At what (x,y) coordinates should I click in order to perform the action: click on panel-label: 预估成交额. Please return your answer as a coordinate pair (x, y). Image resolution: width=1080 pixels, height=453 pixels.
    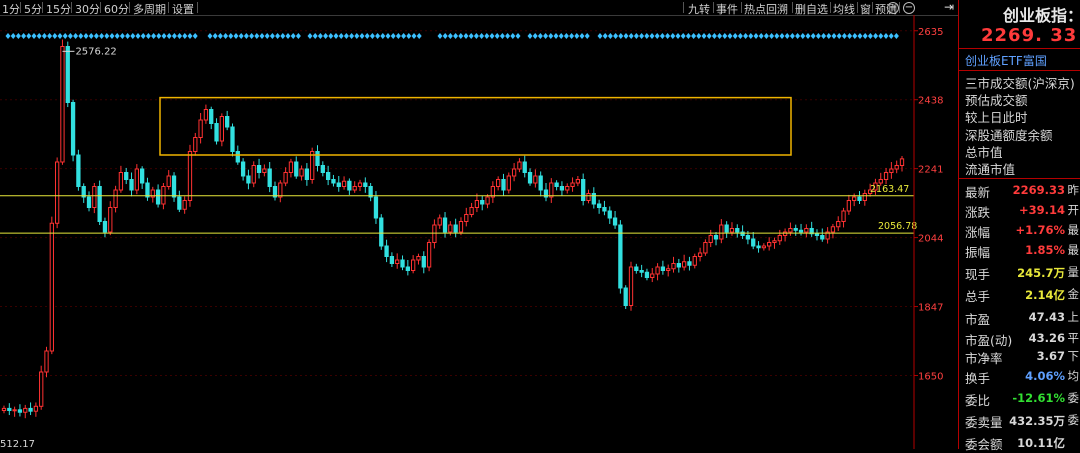
    Looking at the image, I should click on (996, 101).